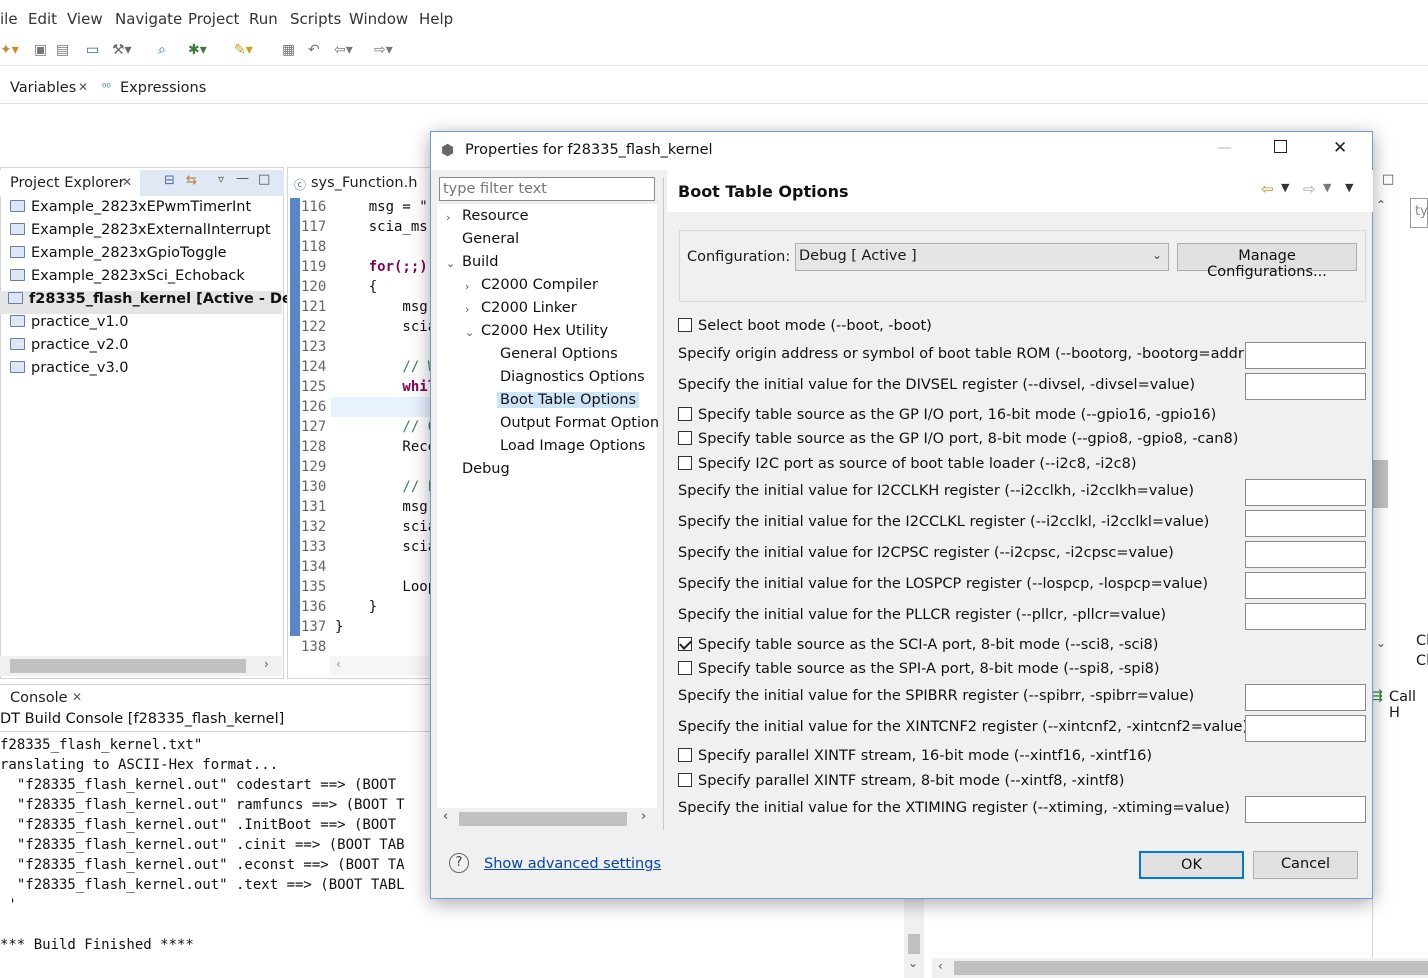 The image size is (1428, 978). What do you see at coordinates (197, 50) in the screenshot?
I see `debug-icon: ✱▾` at bounding box center [197, 50].